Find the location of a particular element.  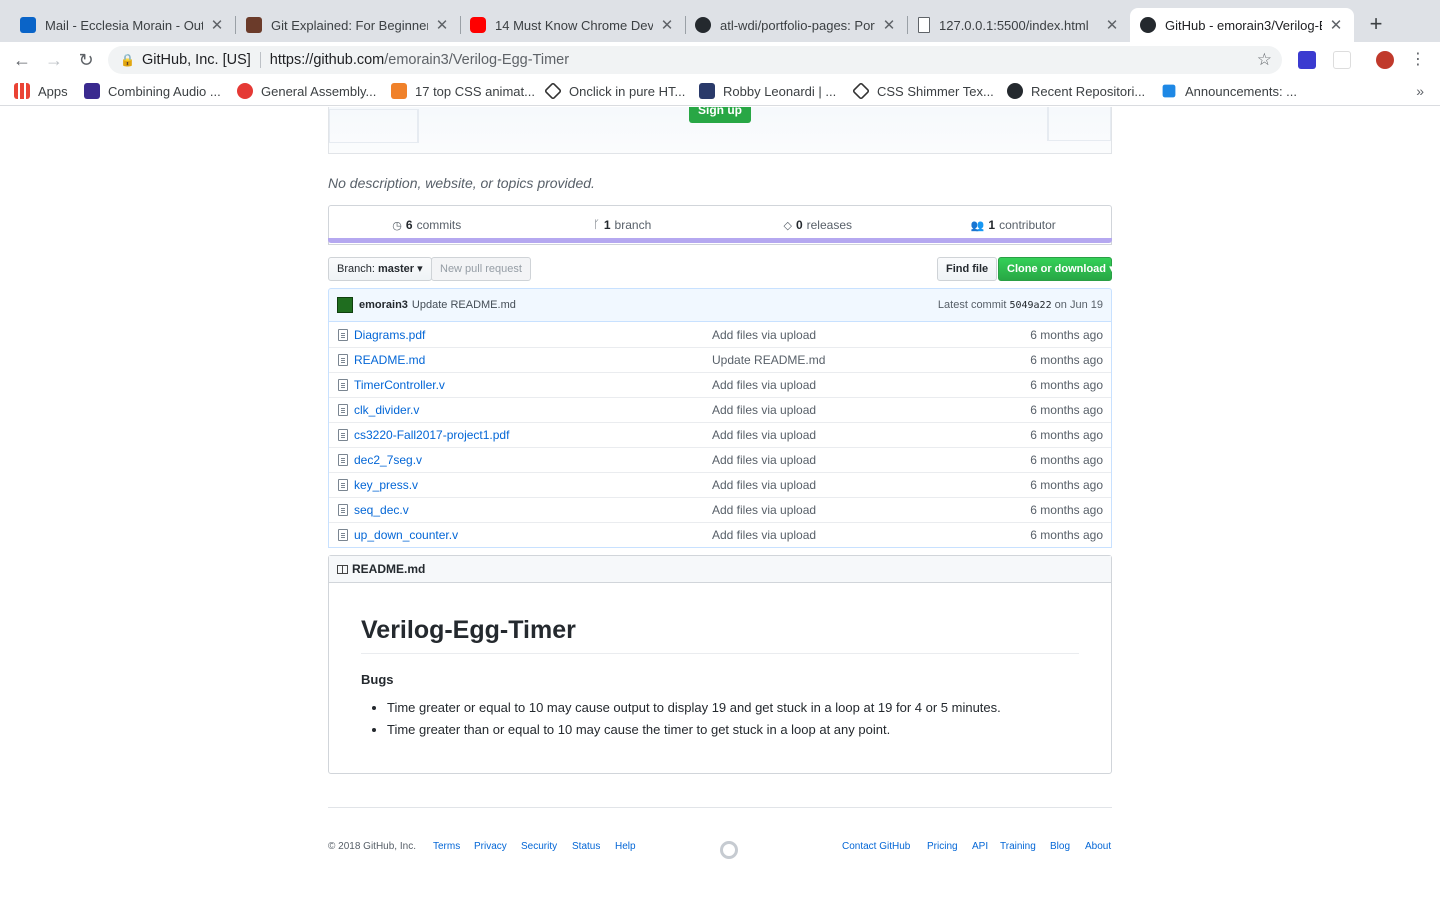

readme-title: Verilog-Egg-Timer is located at coordinates (720, 635).